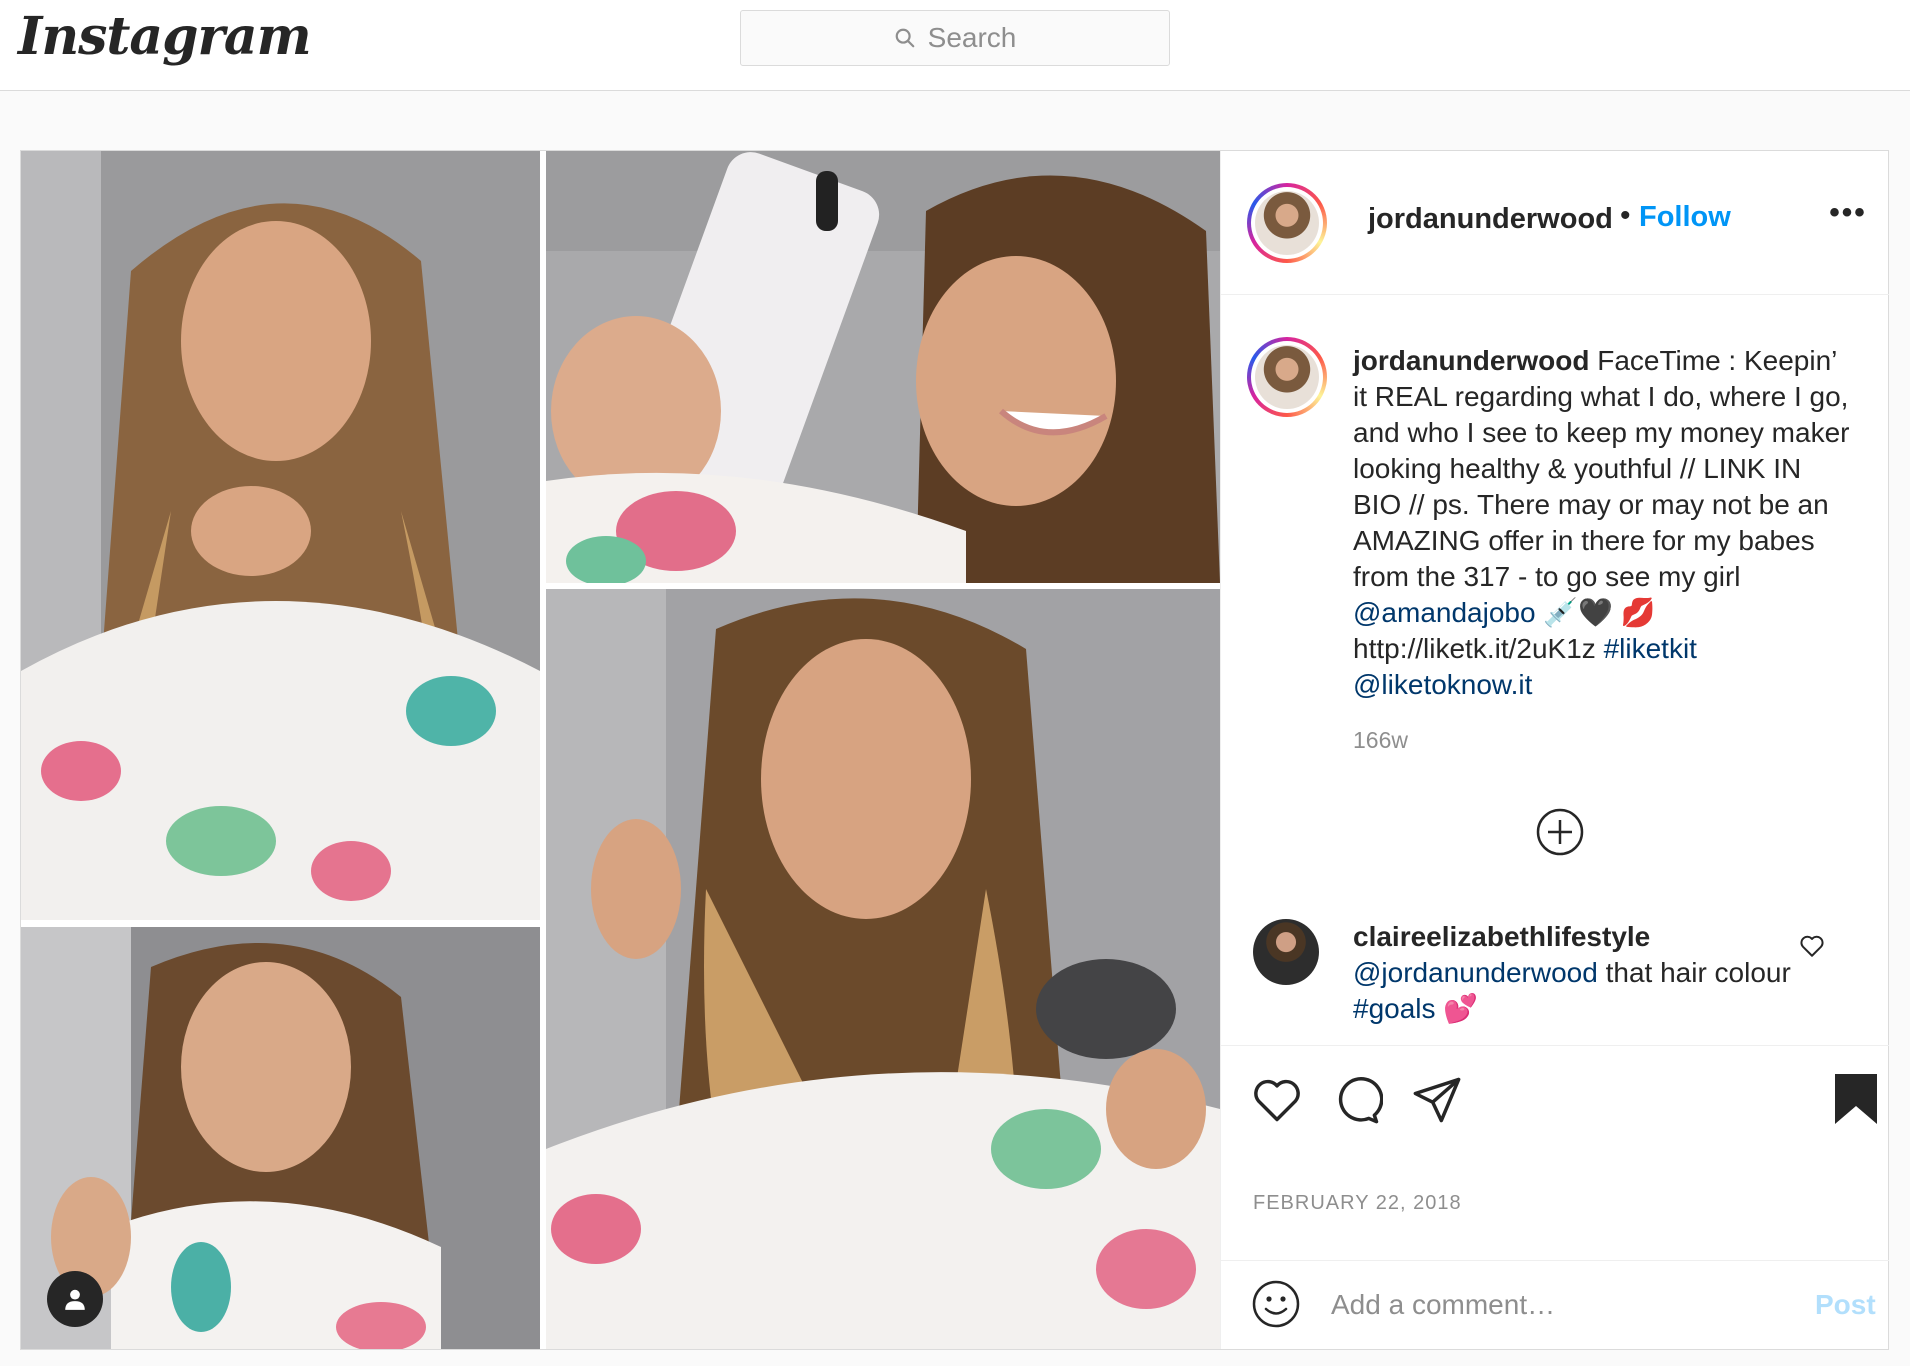  What do you see at coordinates (1574, 612) in the screenshot?
I see `caption-emoji: 💉🖤` at bounding box center [1574, 612].